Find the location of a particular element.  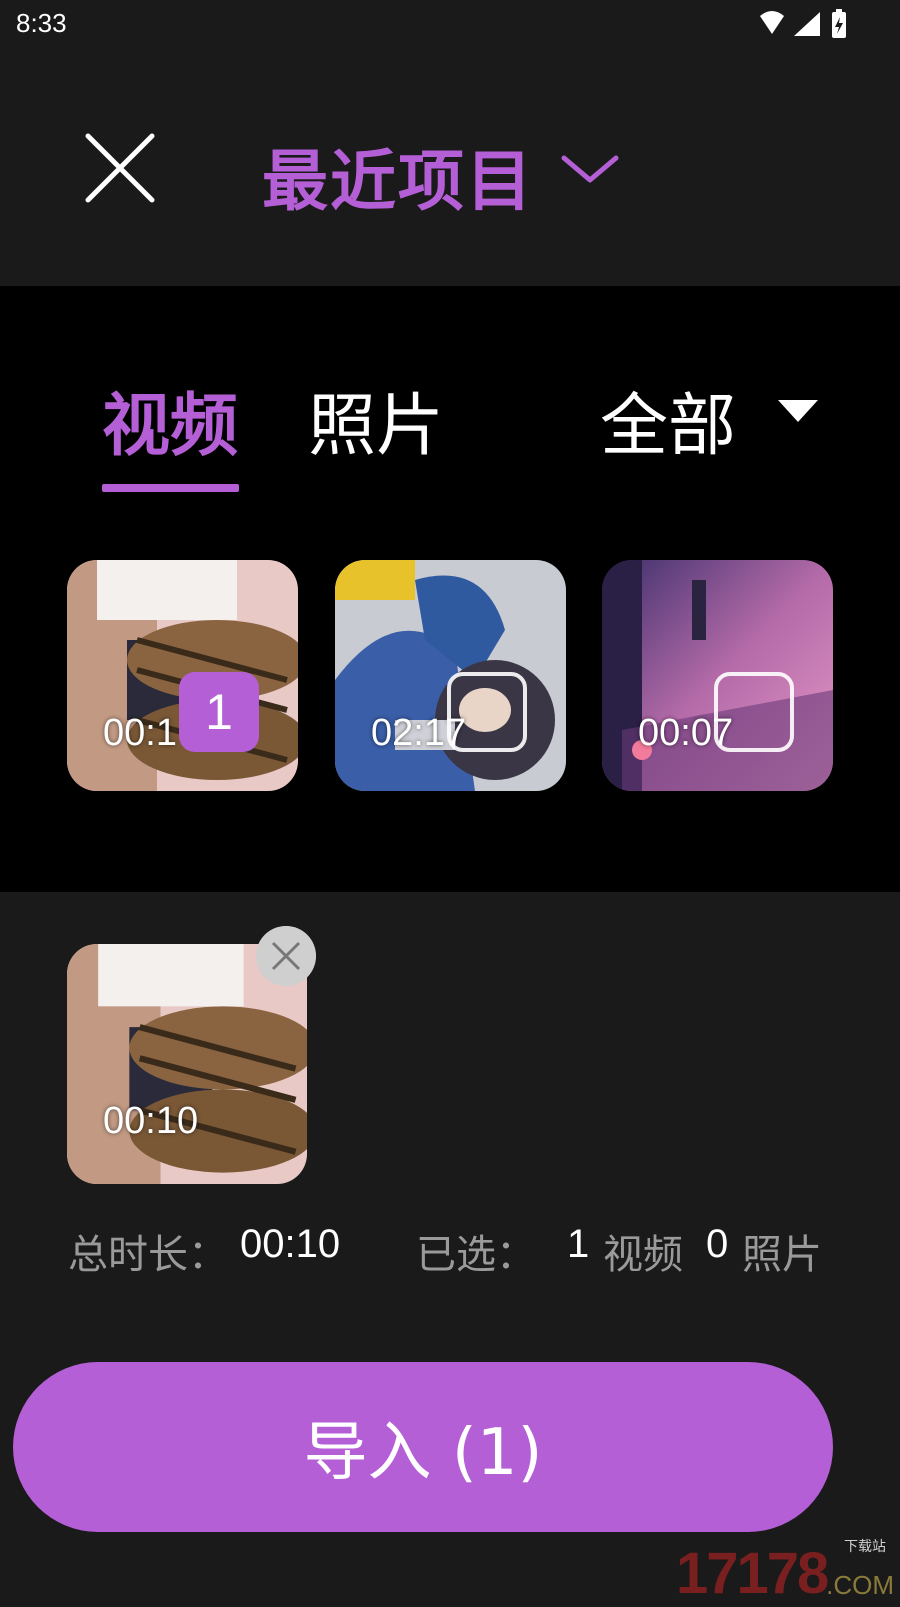

watermark-logo: 17178 下载站 .COM is located at coordinates (788, 1568).